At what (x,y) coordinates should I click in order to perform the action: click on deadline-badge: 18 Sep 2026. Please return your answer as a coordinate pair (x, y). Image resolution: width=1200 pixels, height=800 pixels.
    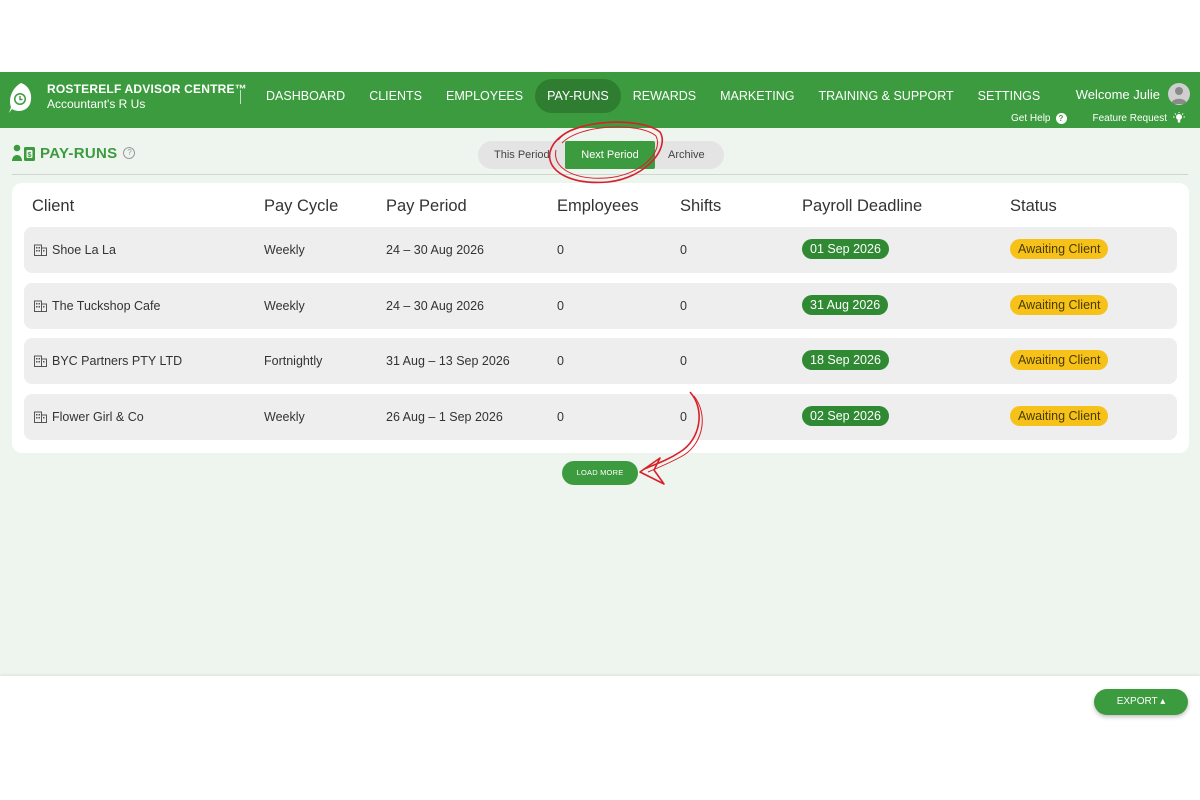
    Looking at the image, I should click on (845, 360).